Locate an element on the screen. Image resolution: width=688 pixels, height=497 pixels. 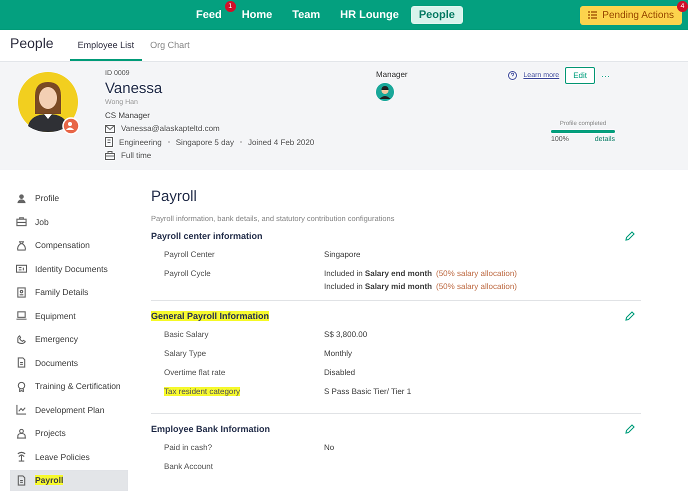
field-value: Included in Salary mid month is located at coordinates (378, 286).